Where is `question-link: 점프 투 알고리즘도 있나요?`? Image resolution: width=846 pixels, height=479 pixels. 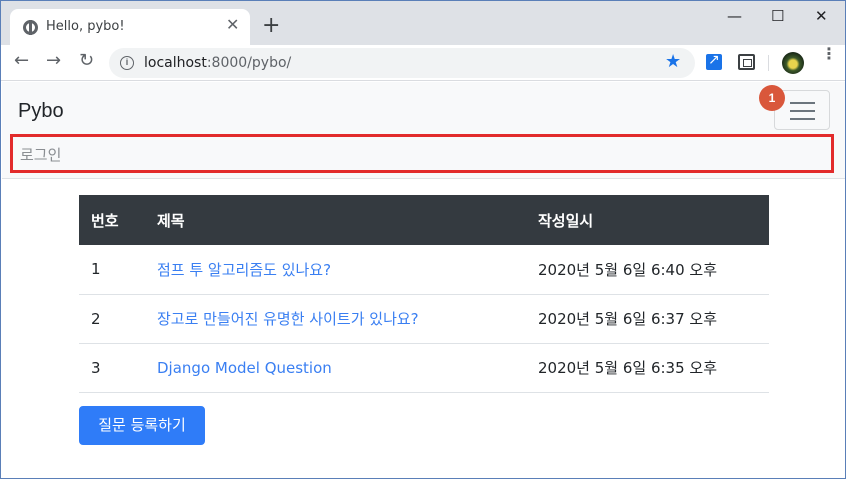 question-link: 점프 투 알고리즘도 있나요? is located at coordinates (244, 270).